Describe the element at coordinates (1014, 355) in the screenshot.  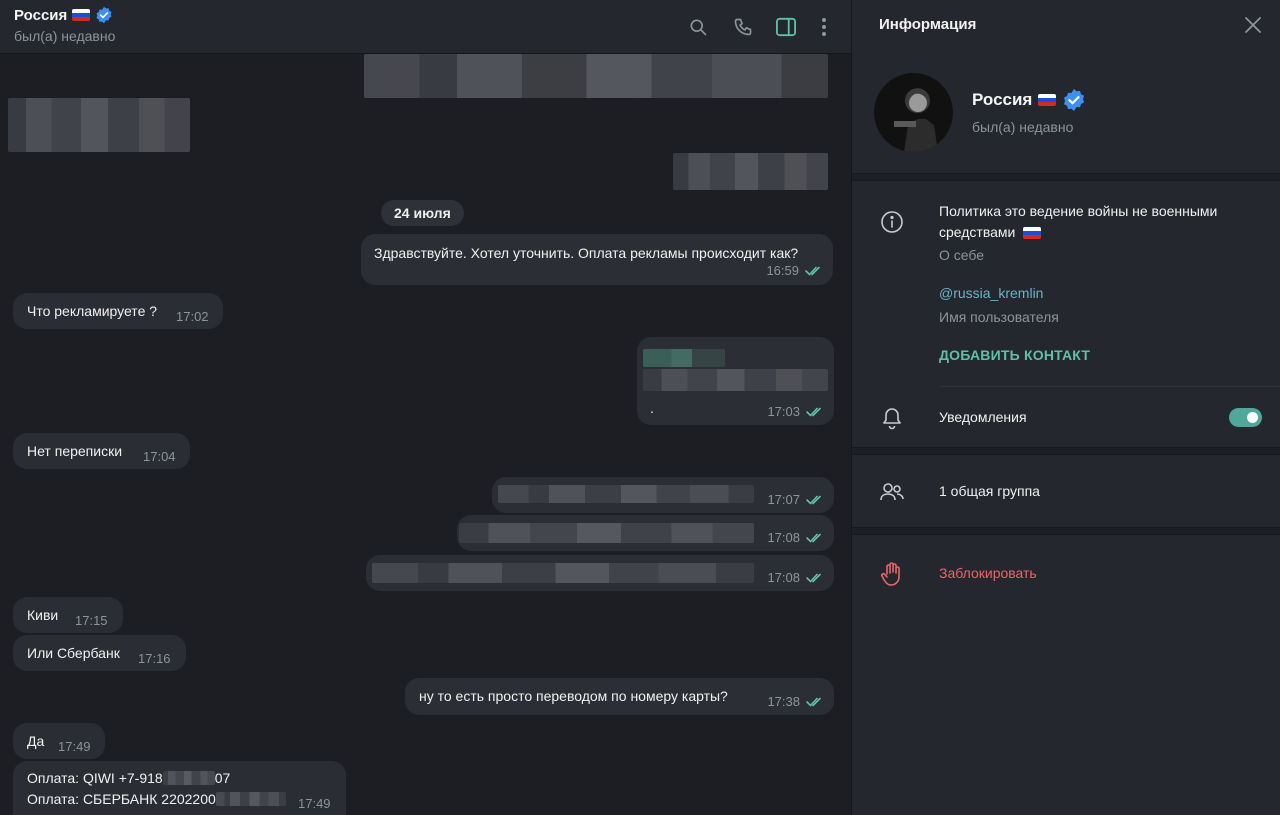
I see `add-contact-button: ДОБАВИТЬ КОНТАКТ` at that location.